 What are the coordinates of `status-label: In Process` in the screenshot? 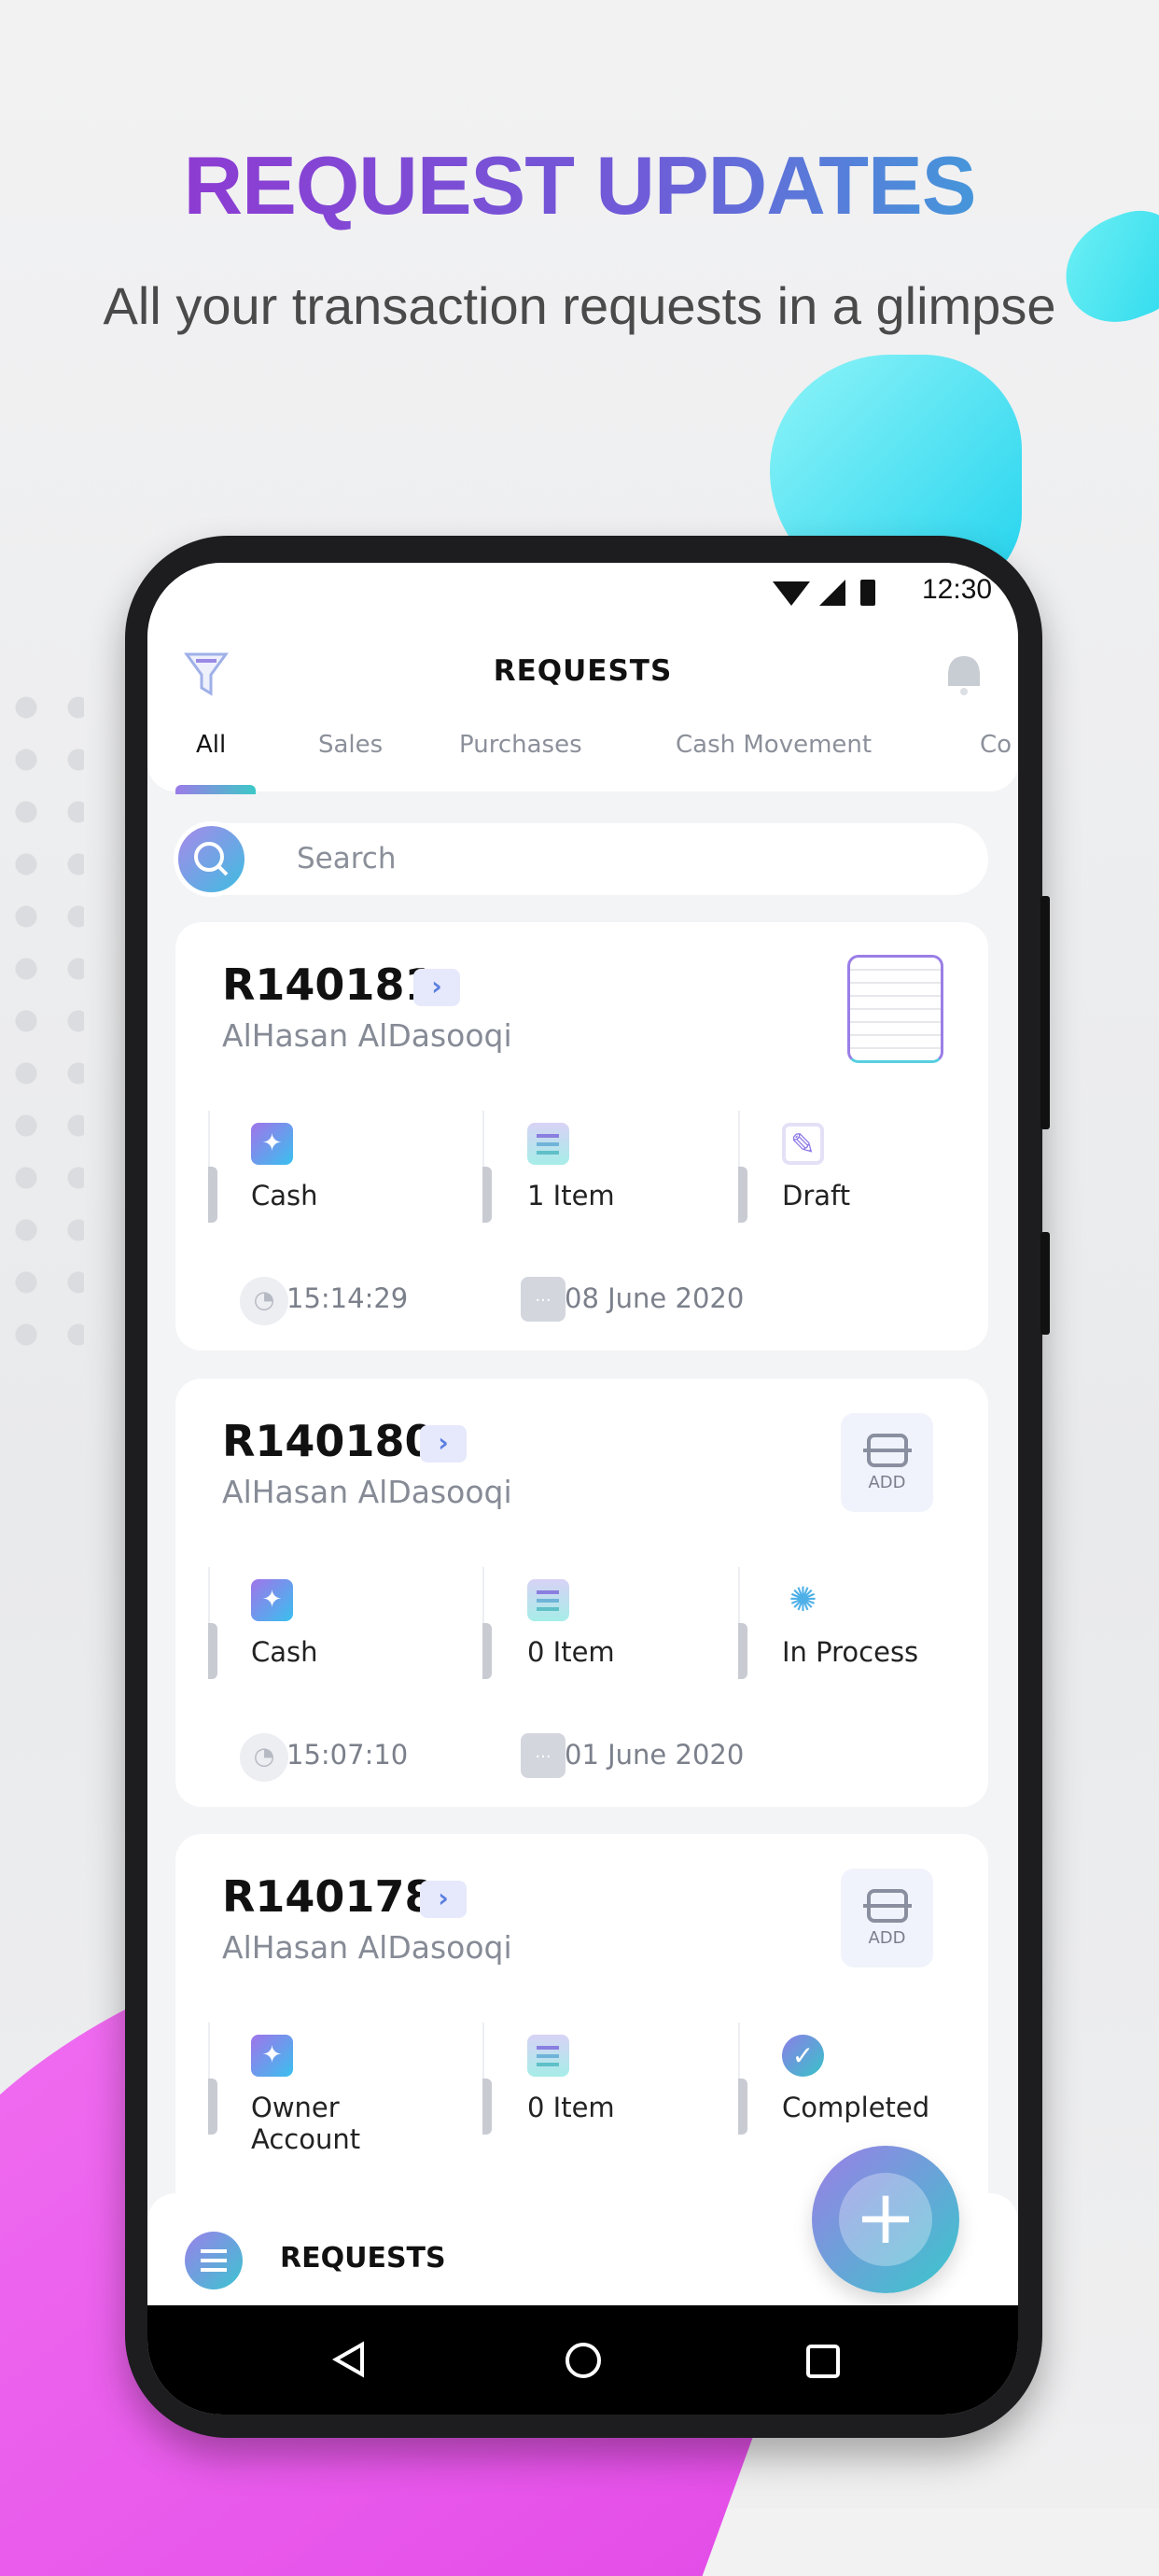 It's located at (850, 1652).